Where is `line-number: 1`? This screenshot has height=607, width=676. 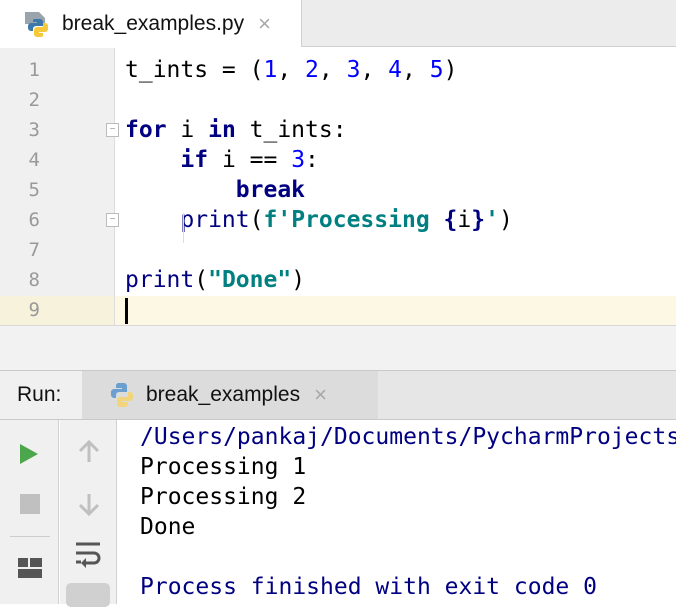
line-number: 1 is located at coordinates (34, 70).